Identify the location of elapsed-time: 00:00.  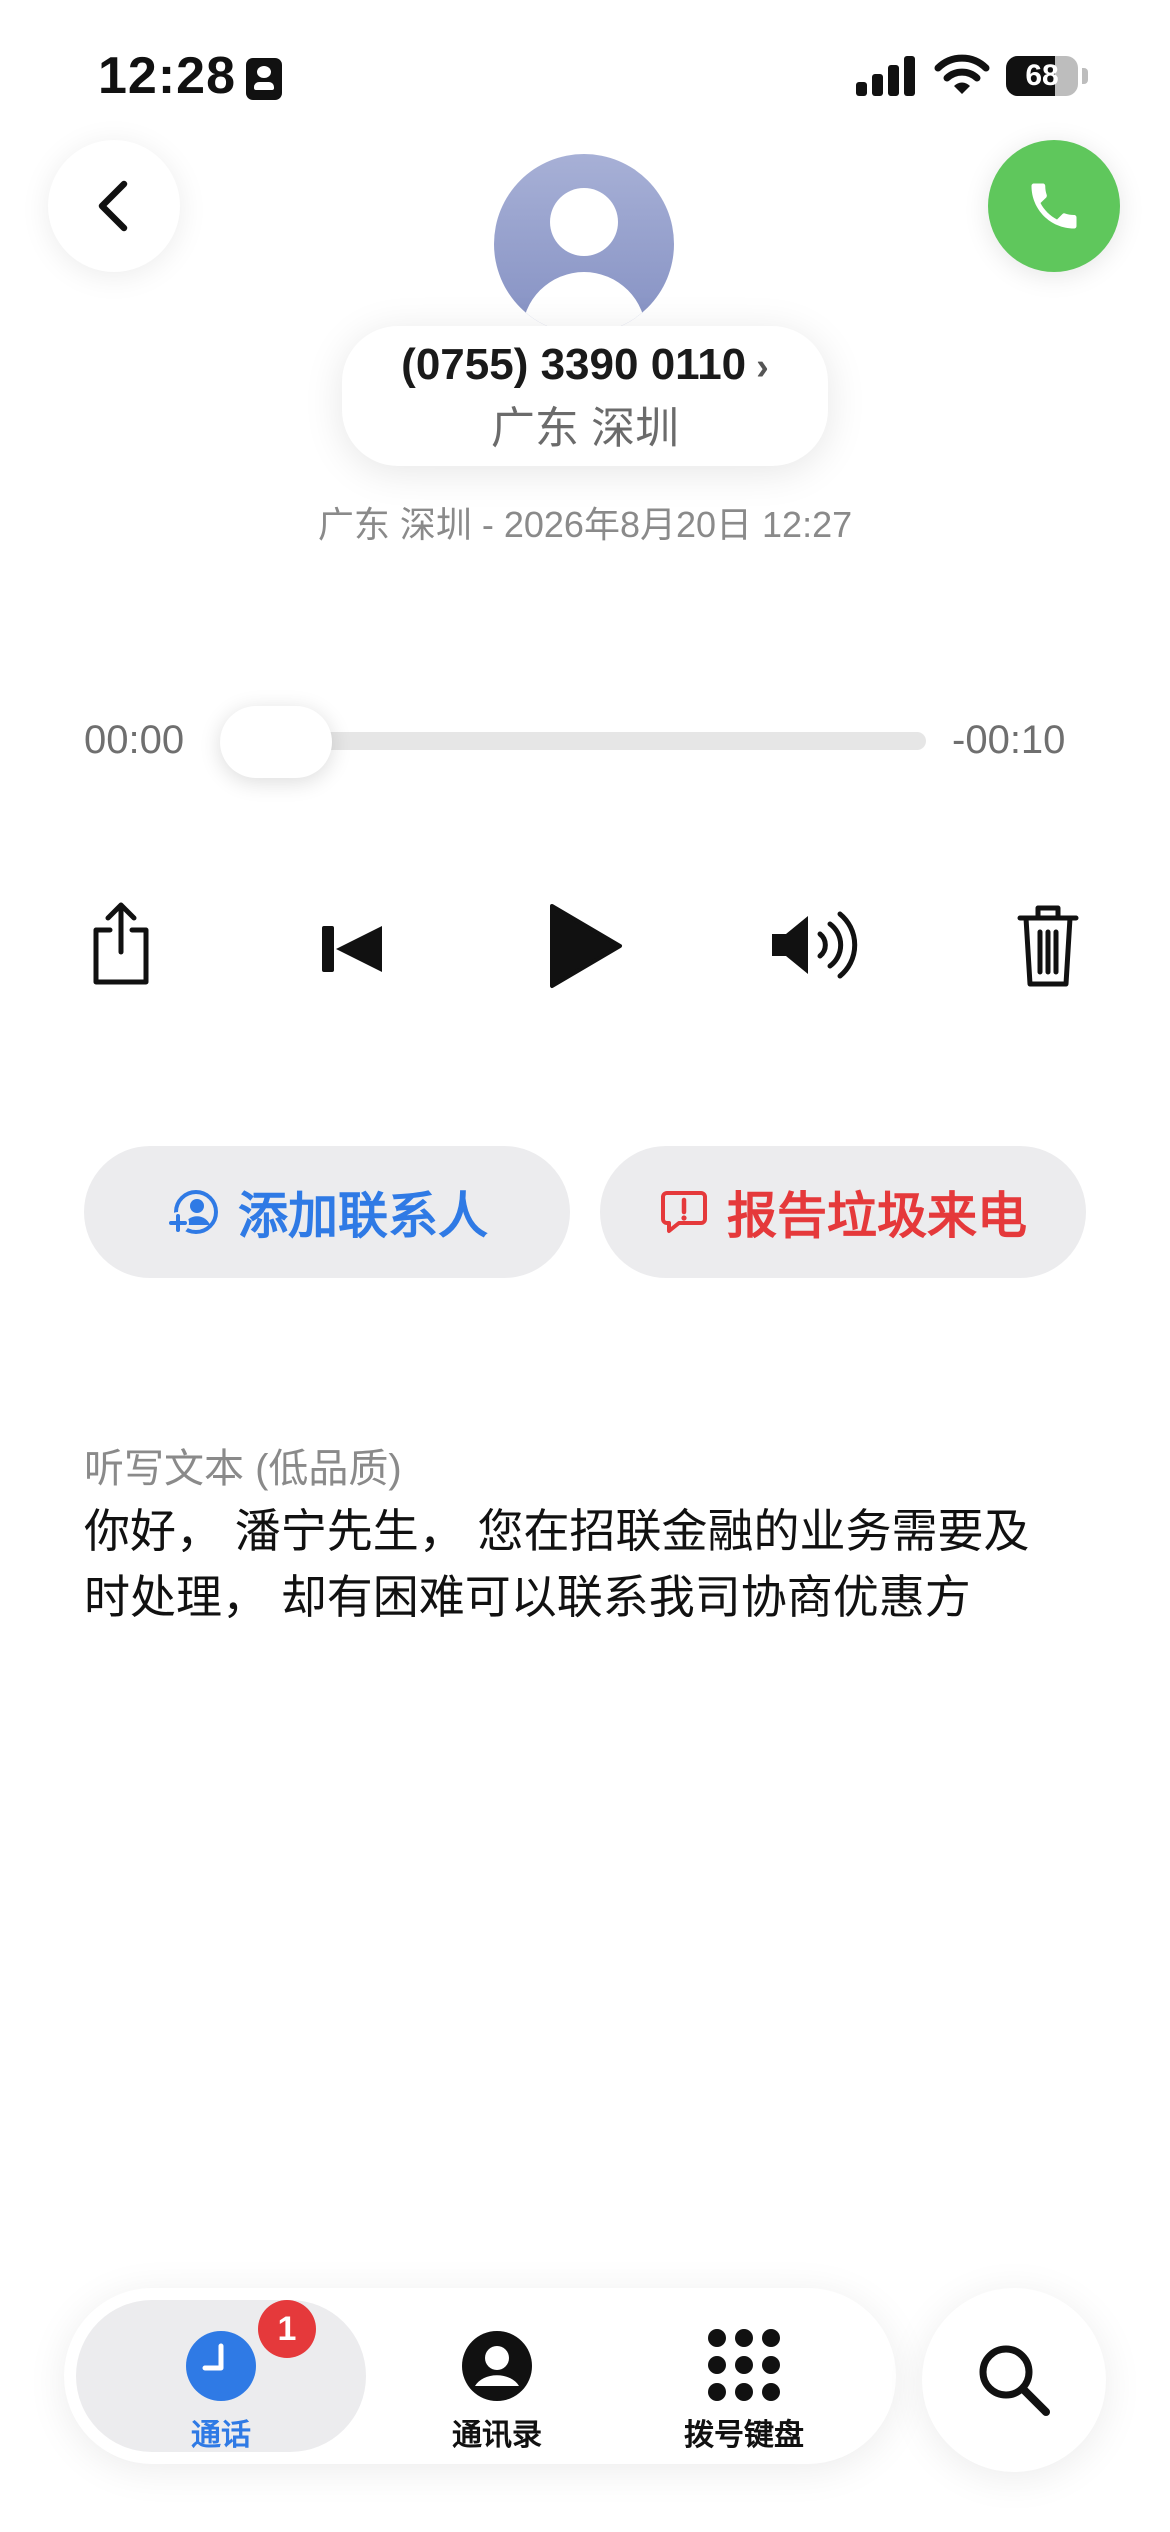
(134, 740).